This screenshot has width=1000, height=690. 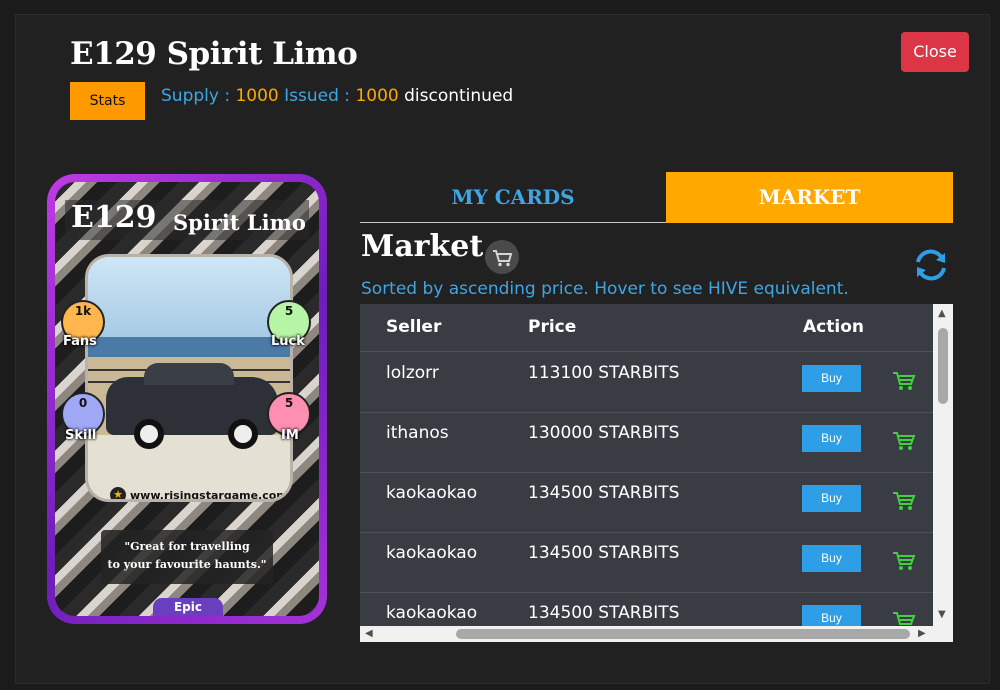 What do you see at coordinates (942, 314) in the screenshot?
I see `scroll-up-arrow-icon: ▲` at bounding box center [942, 314].